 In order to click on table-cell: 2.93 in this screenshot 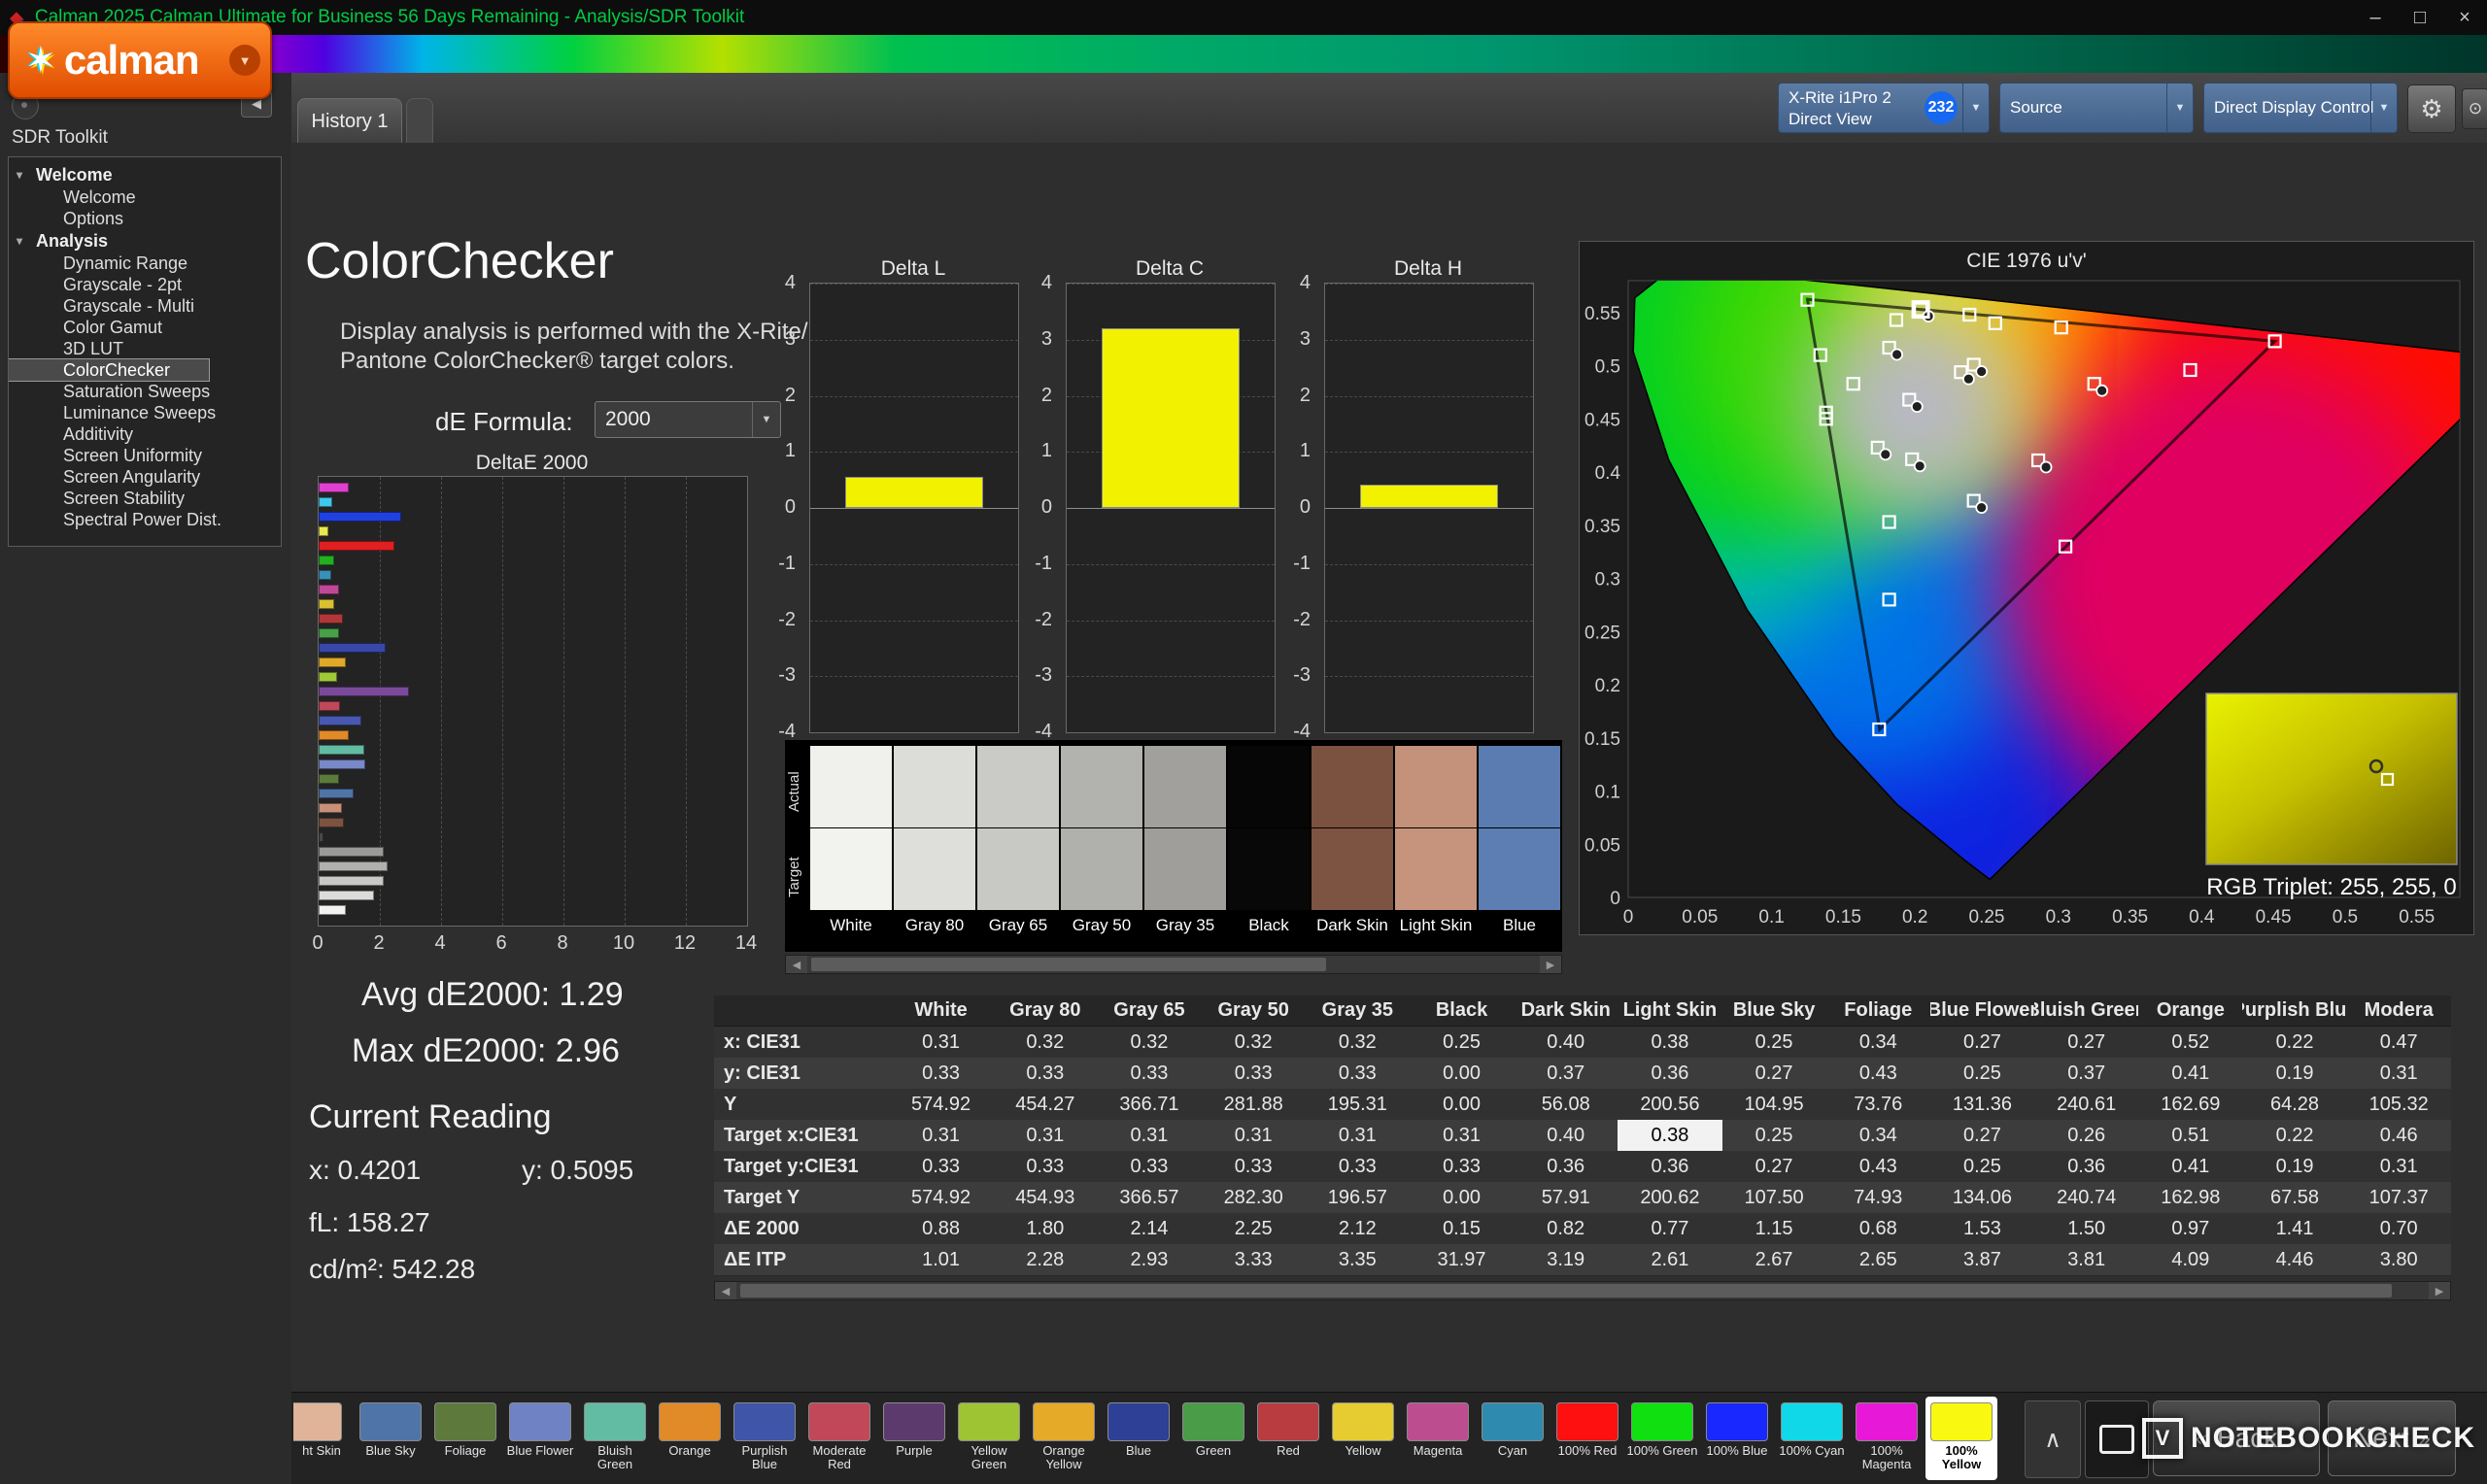, I will do `click(1149, 1259)`.